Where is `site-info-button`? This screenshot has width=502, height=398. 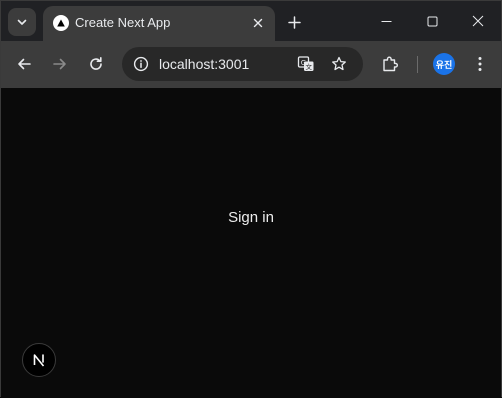
site-info-button is located at coordinates (141, 64).